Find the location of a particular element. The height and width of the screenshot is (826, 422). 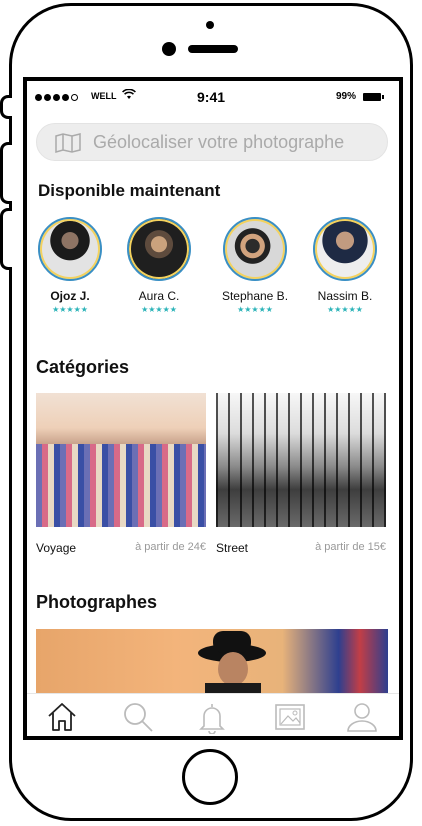

photographers-title: Photographes is located at coordinates (97, 602).